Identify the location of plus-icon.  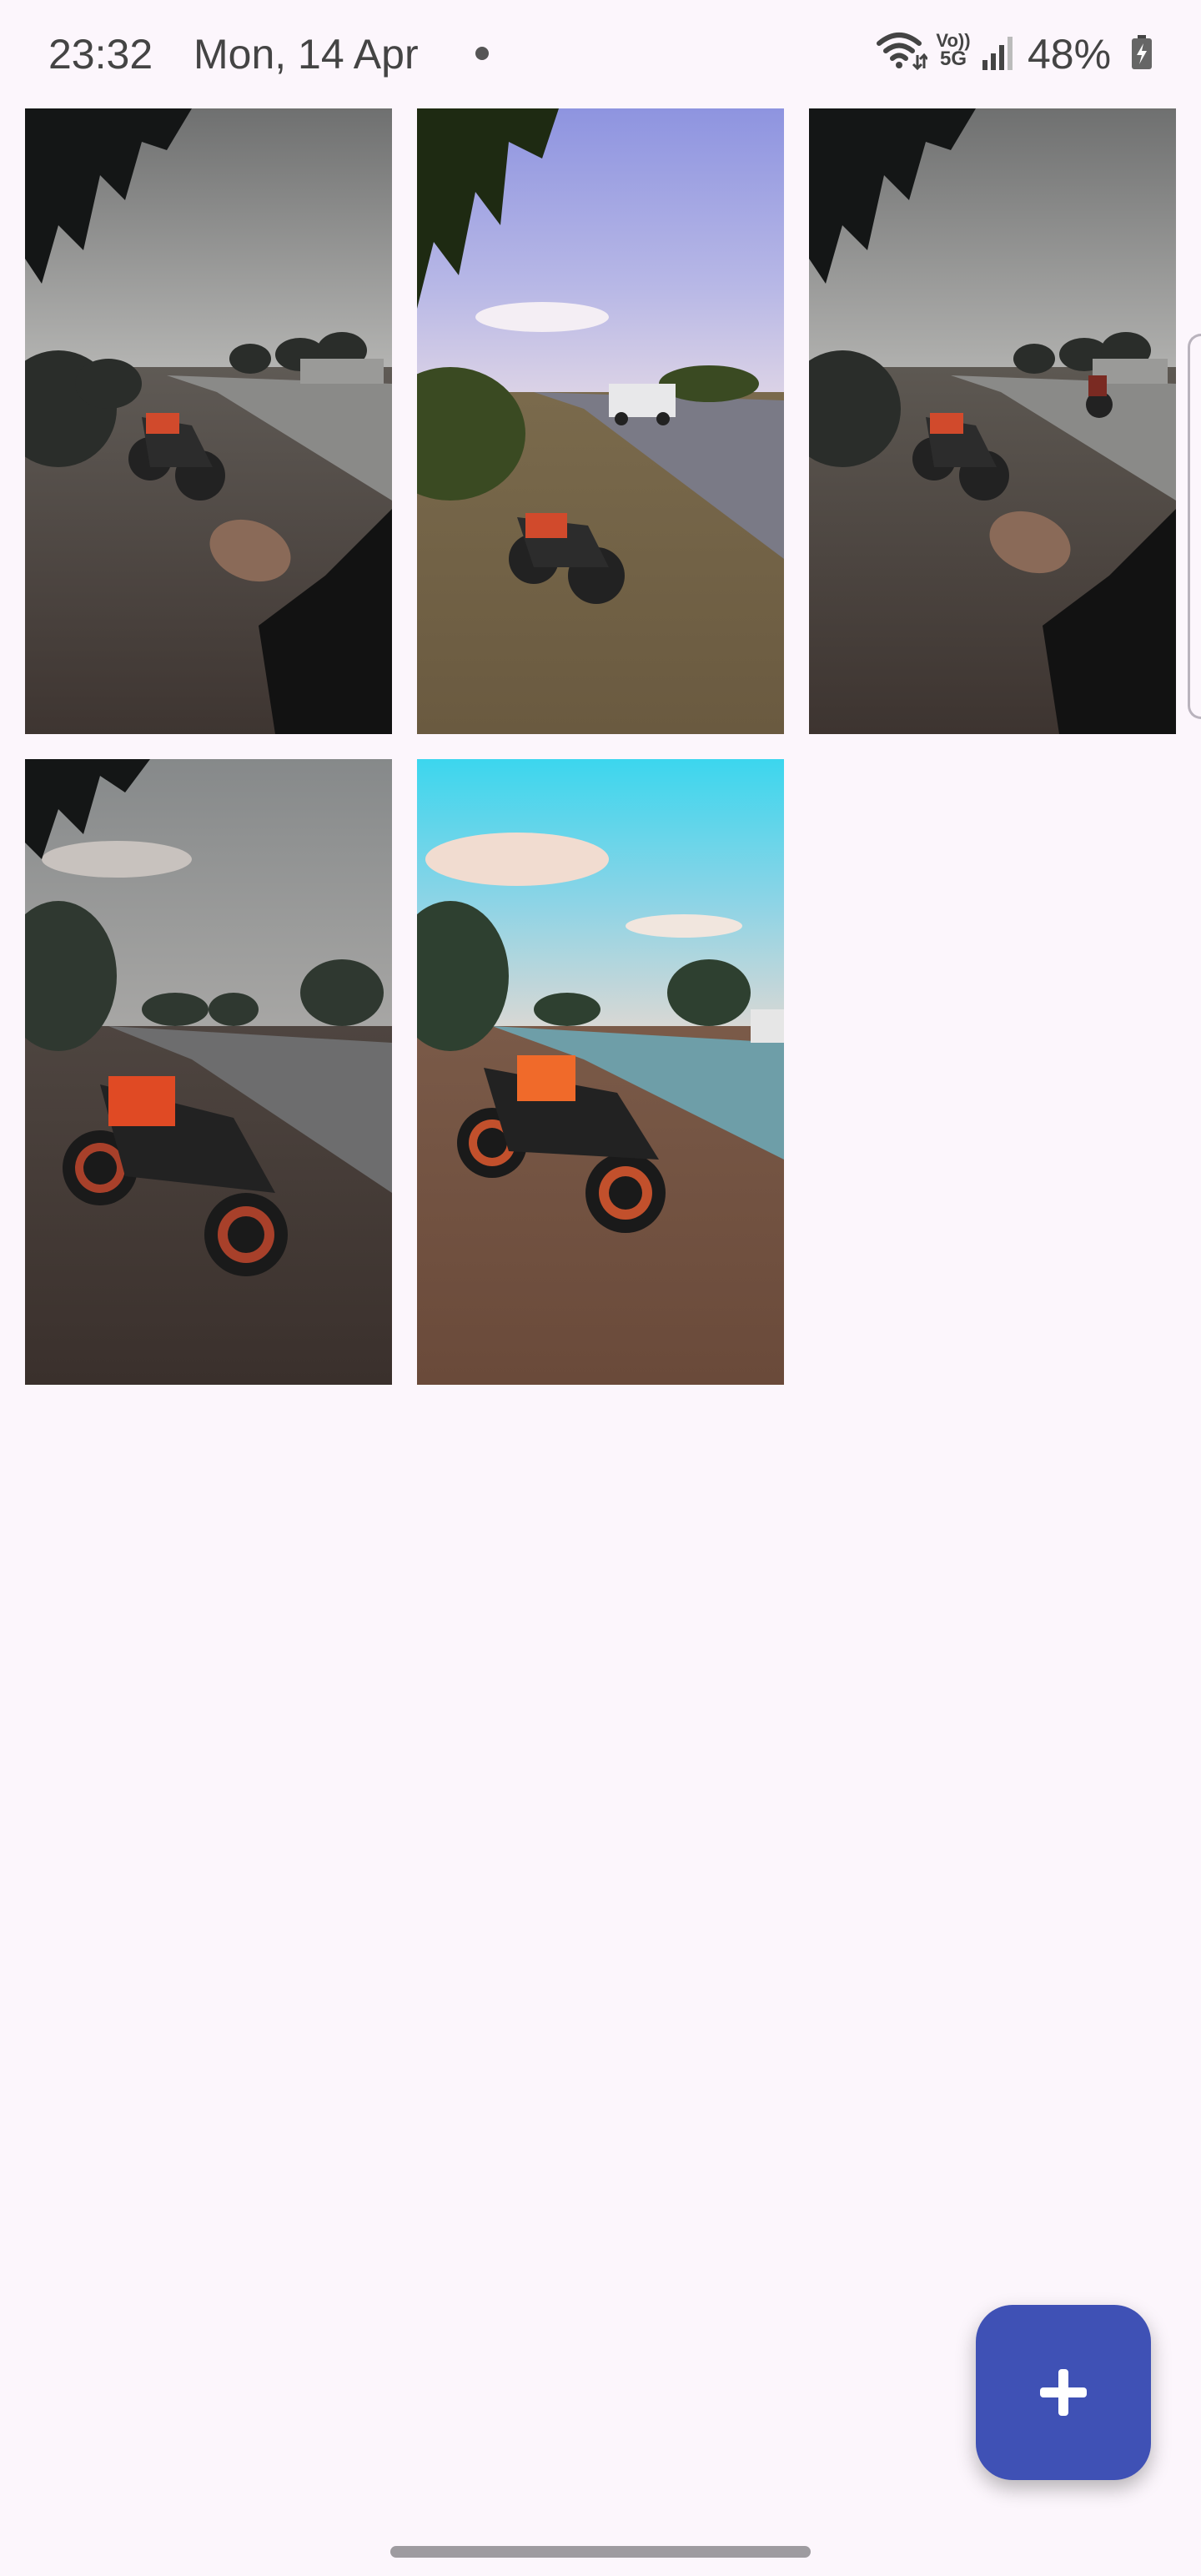
(1064, 2392).